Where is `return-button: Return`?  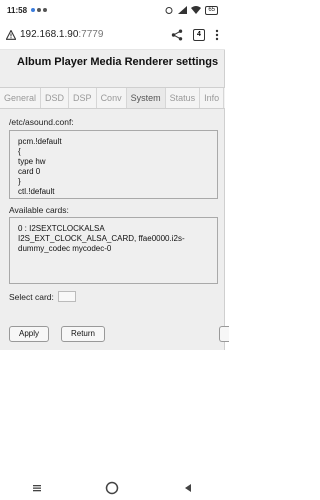 return-button: Return is located at coordinates (83, 334).